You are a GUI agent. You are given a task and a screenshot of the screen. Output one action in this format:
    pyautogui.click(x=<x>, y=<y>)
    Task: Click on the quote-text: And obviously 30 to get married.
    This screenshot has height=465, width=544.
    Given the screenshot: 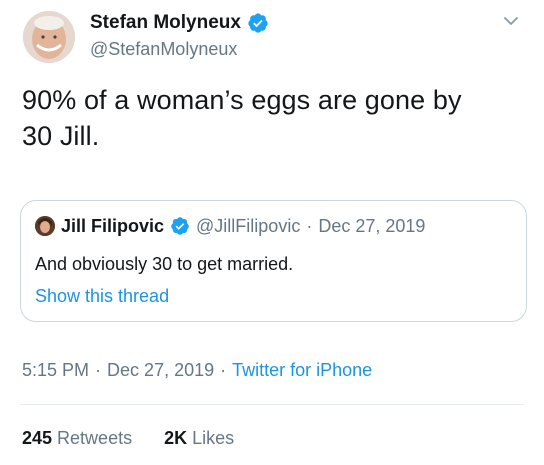 What is the action you would take?
    pyautogui.click(x=164, y=264)
    